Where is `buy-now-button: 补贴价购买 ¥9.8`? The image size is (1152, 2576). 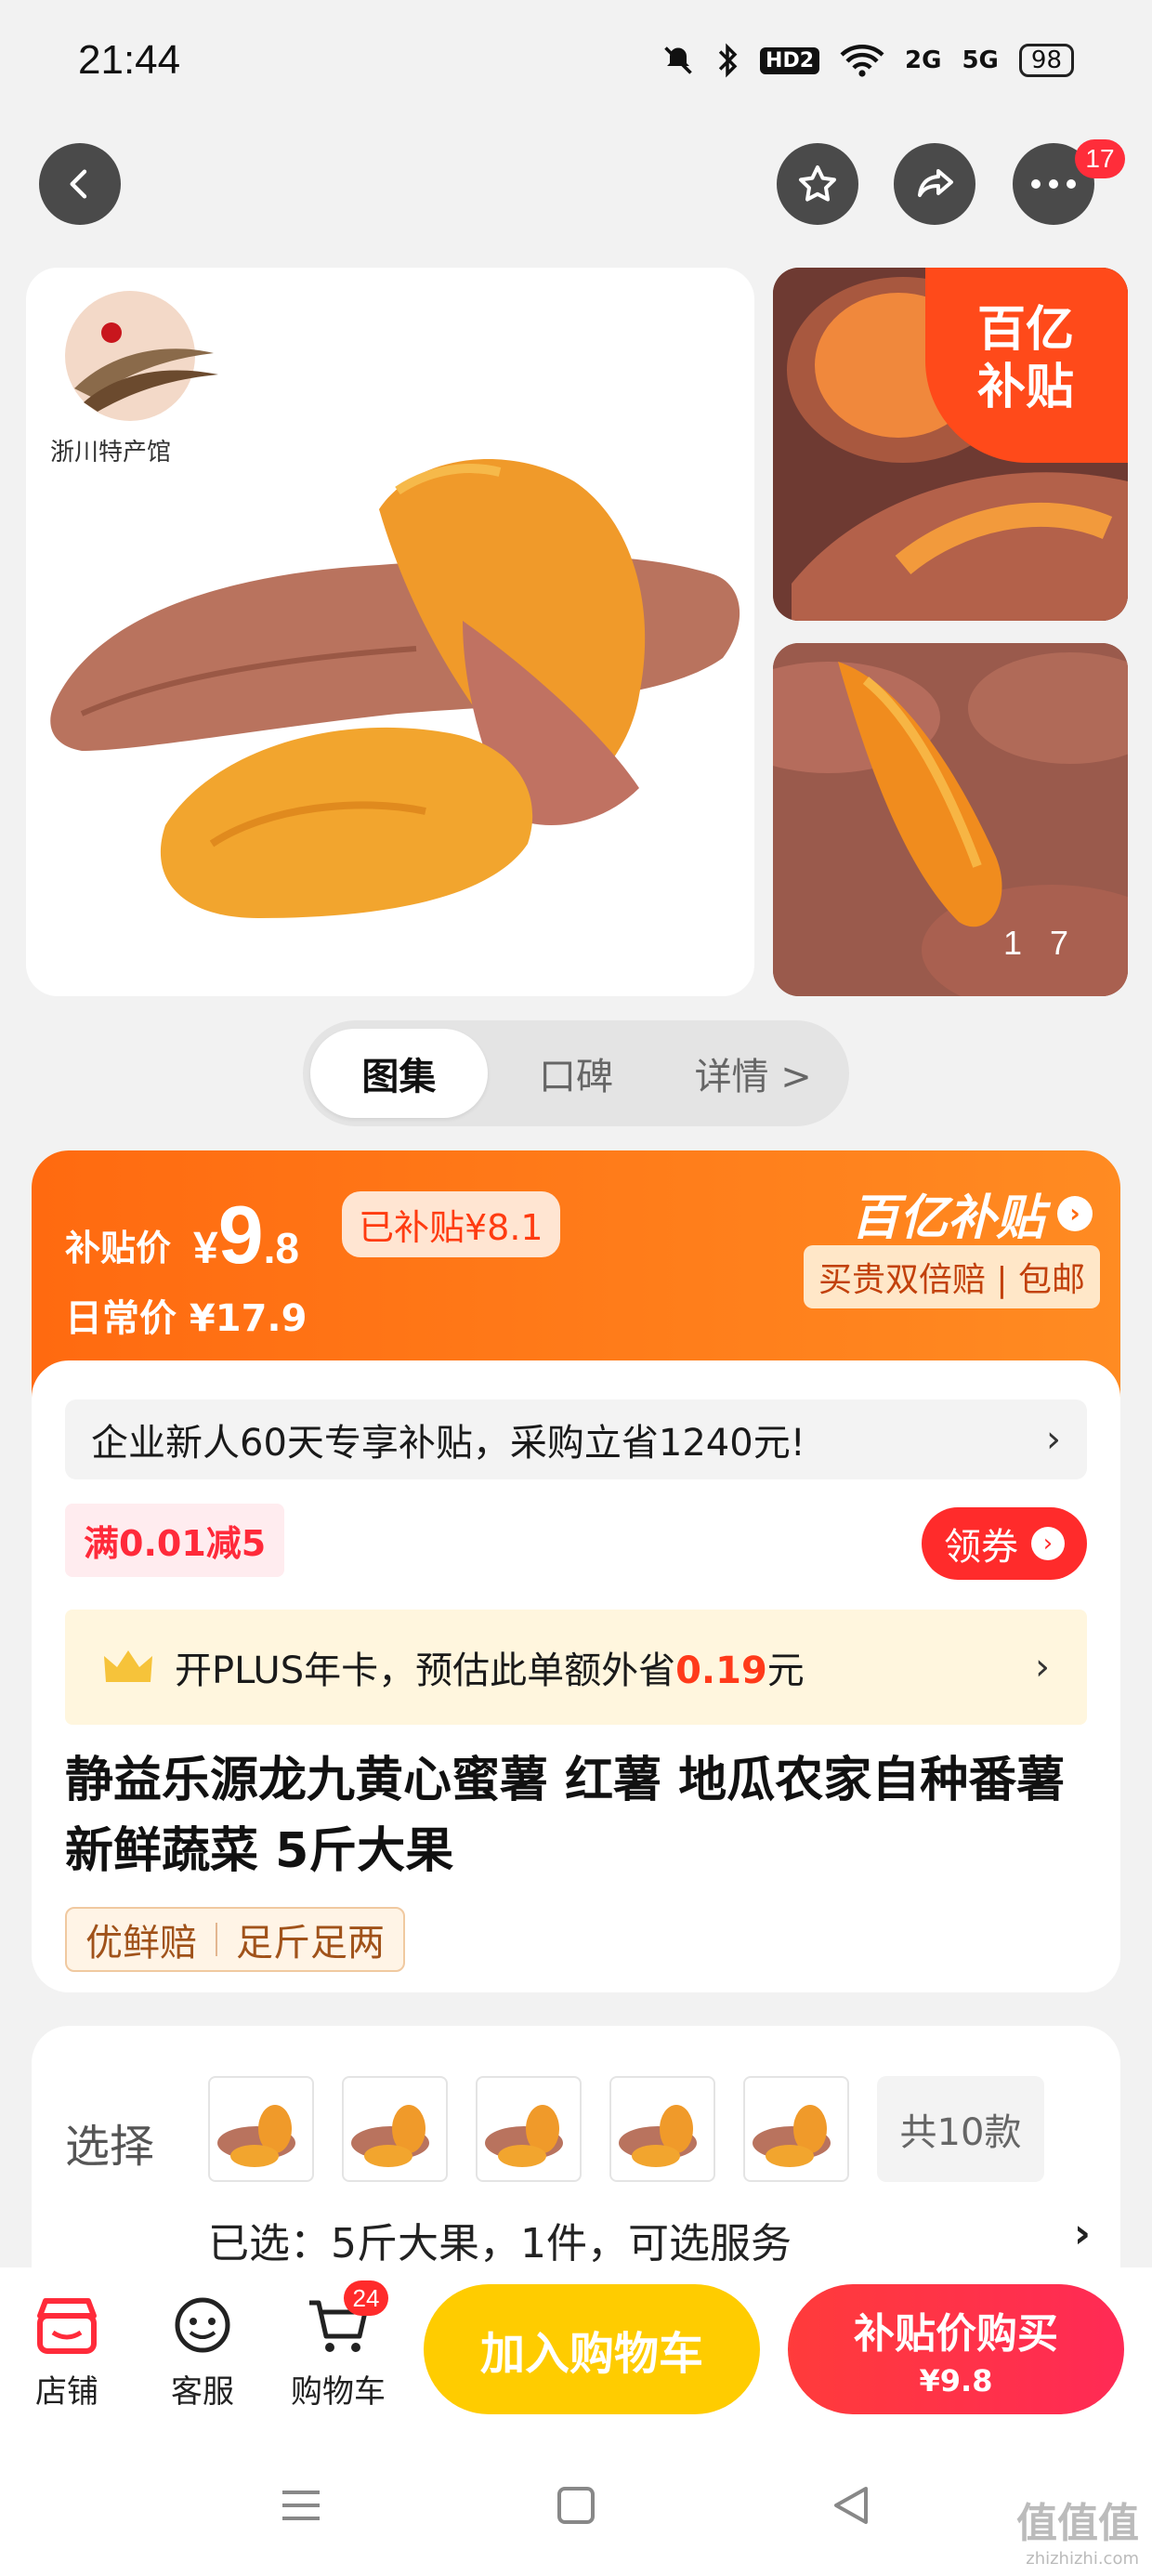 buy-now-button: 补贴价购买 ¥9.8 is located at coordinates (956, 2349).